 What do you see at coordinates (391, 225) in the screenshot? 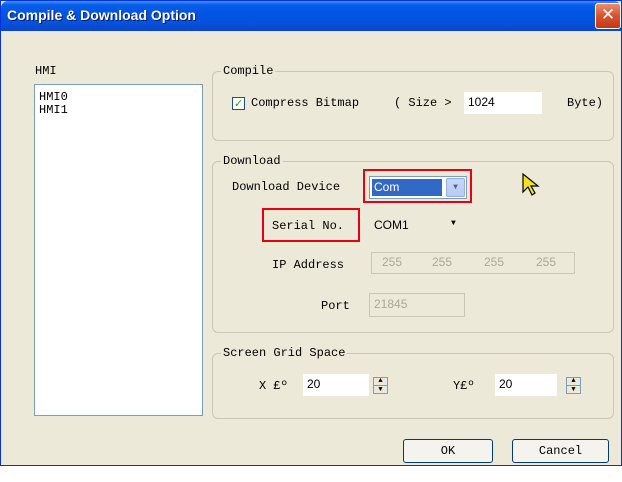
I see `serial-no-value: COM1` at bounding box center [391, 225].